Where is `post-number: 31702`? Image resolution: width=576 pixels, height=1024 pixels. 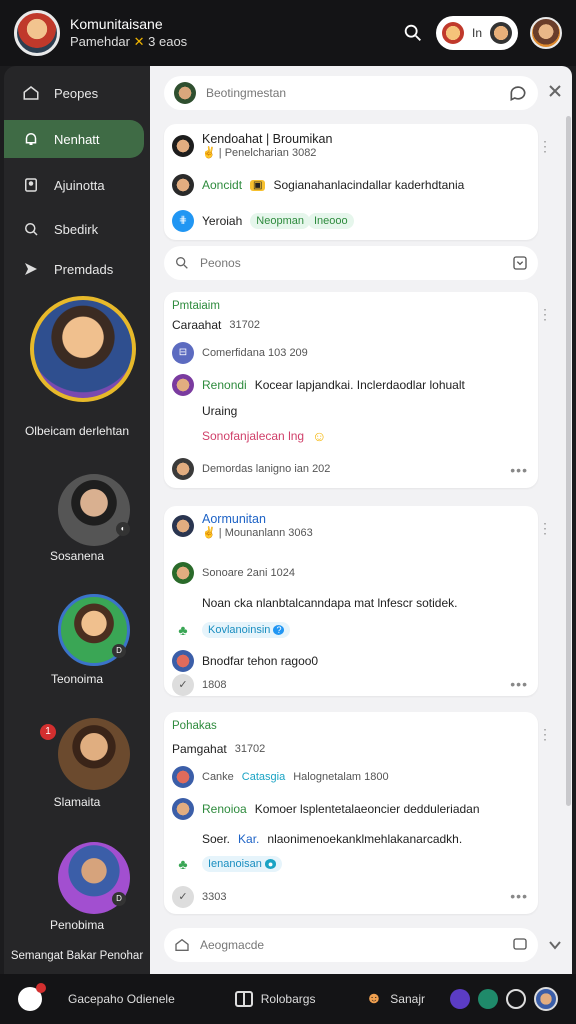
post-number: 31702 is located at coordinates (250, 749).